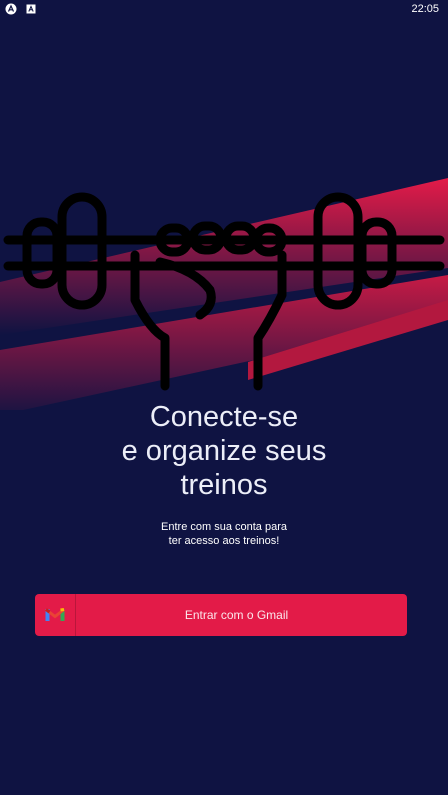 The height and width of the screenshot is (795, 448). Describe the element at coordinates (224, 541) in the screenshot. I see `page-subtitle-line-2: ter acesso aos treinos!` at that location.